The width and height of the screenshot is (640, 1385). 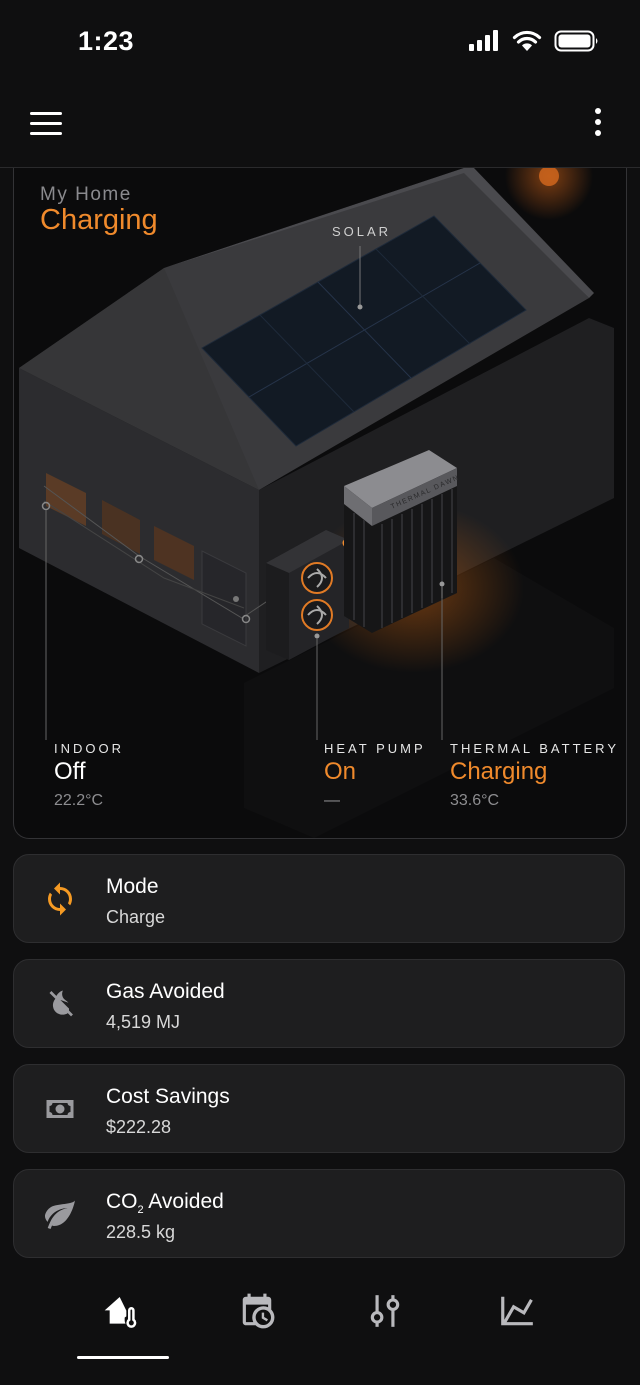 What do you see at coordinates (375, 775) in the screenshot?
I see `heat-pump-status: HEAT PUMP On —` at bounding box center [375, 775].